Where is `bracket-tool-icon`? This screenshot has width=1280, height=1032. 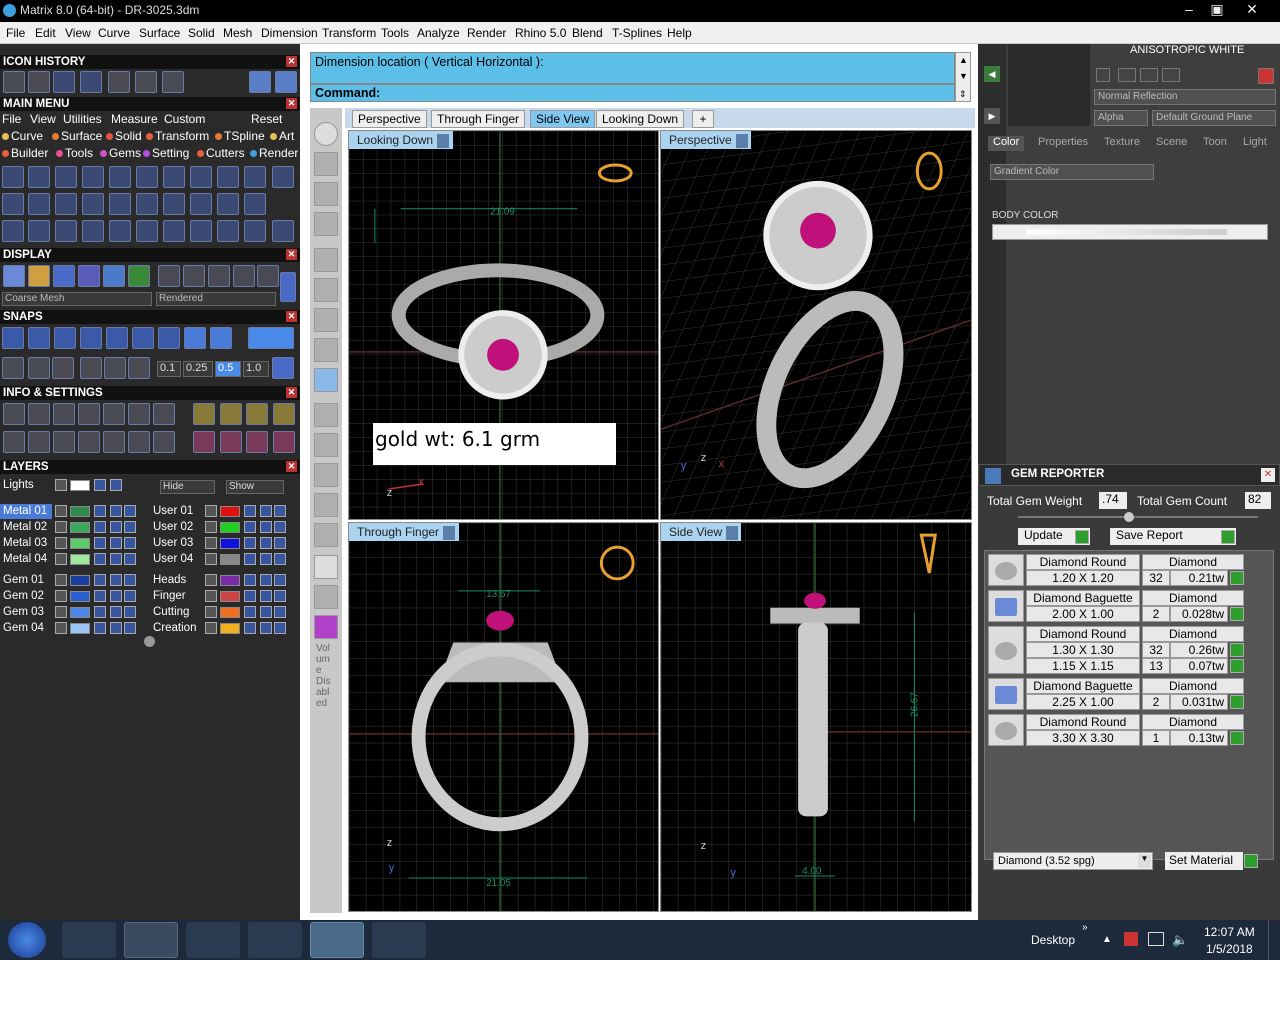
bracket-tool-icon is located at coordinates (228, 231).